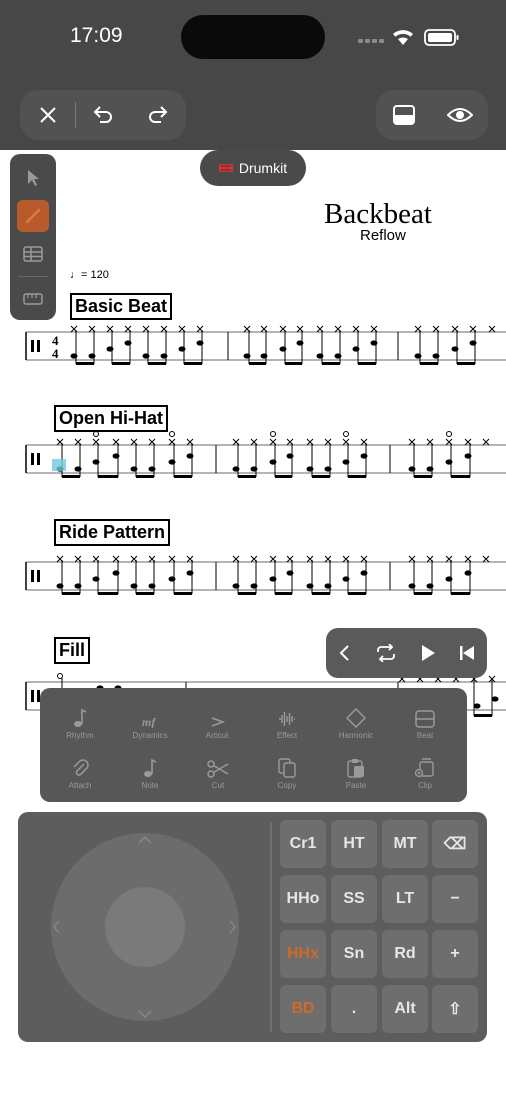 Image resolution: width=506 pixels, height=1100 pixels. Describe the element at coordinates (345, 653) in the screenshot. I see `prev-icon` at that location.